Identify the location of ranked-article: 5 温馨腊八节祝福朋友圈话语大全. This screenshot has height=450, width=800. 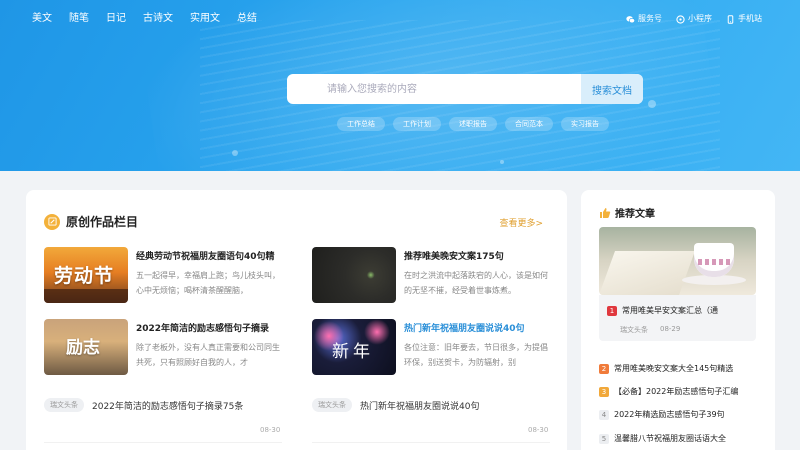
(679, 438).